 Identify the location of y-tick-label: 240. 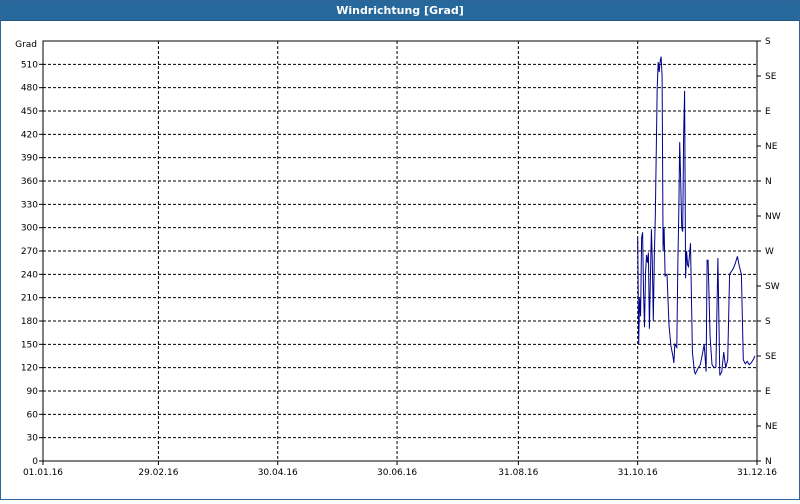
(29, 275).